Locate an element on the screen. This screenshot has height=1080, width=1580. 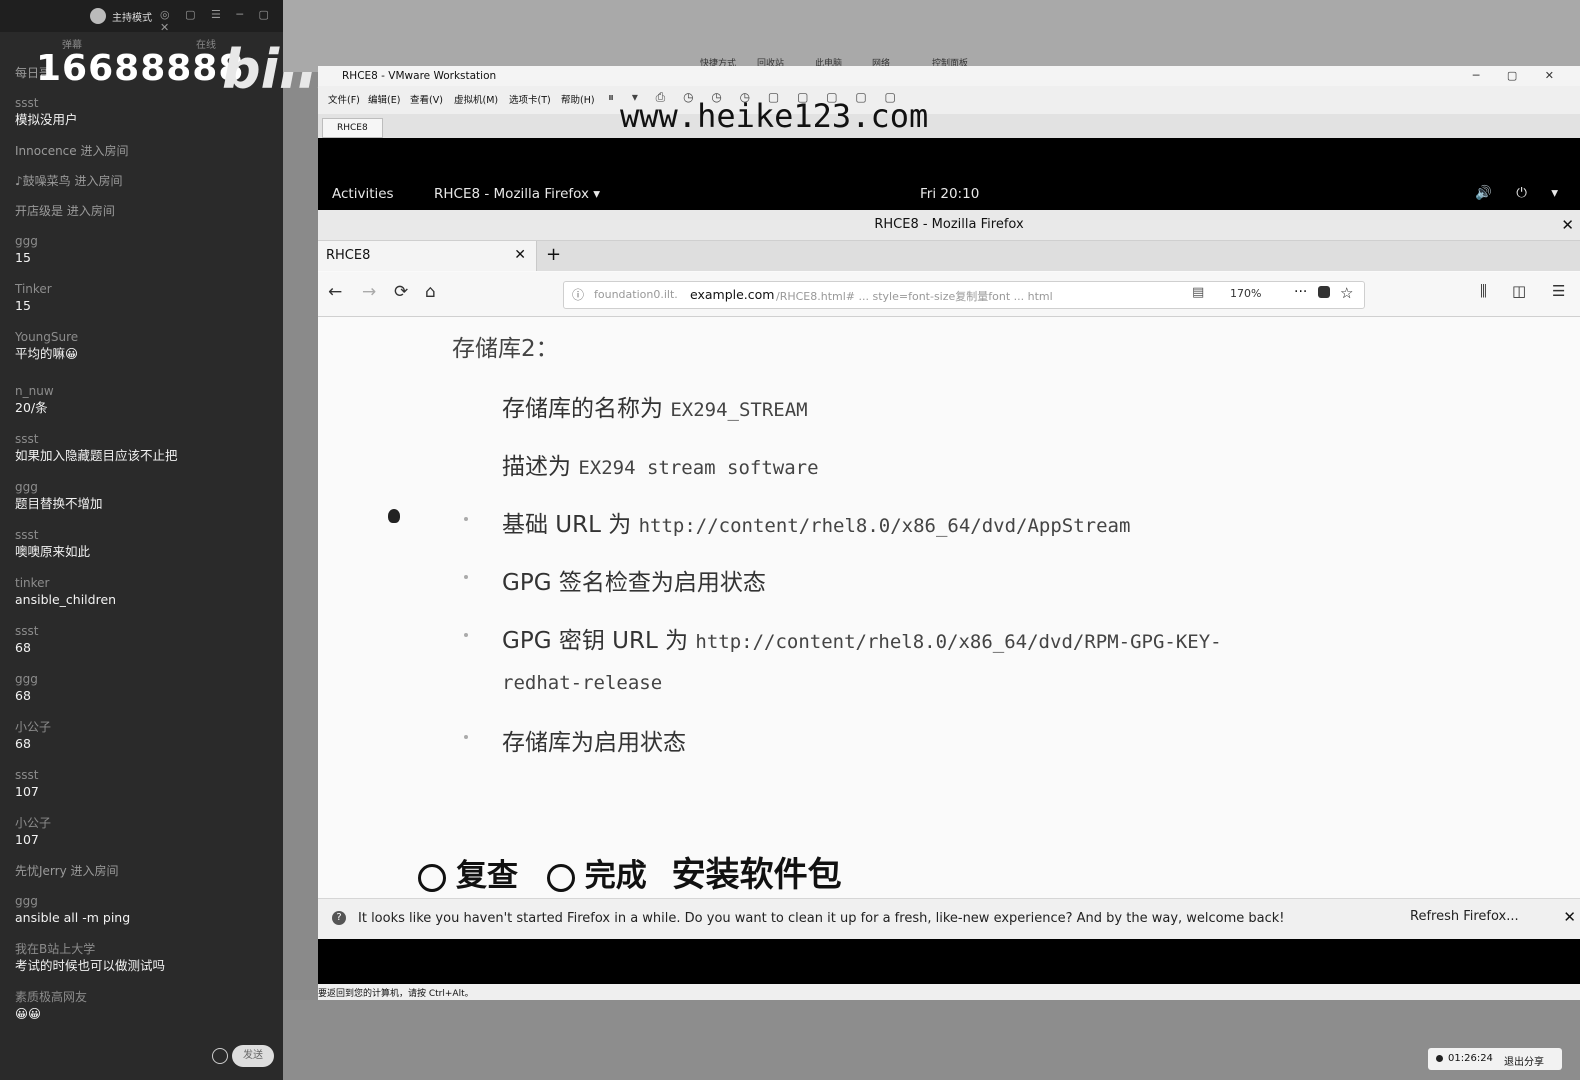
host-desktop-bottom is located at coordinates (931, 1040).